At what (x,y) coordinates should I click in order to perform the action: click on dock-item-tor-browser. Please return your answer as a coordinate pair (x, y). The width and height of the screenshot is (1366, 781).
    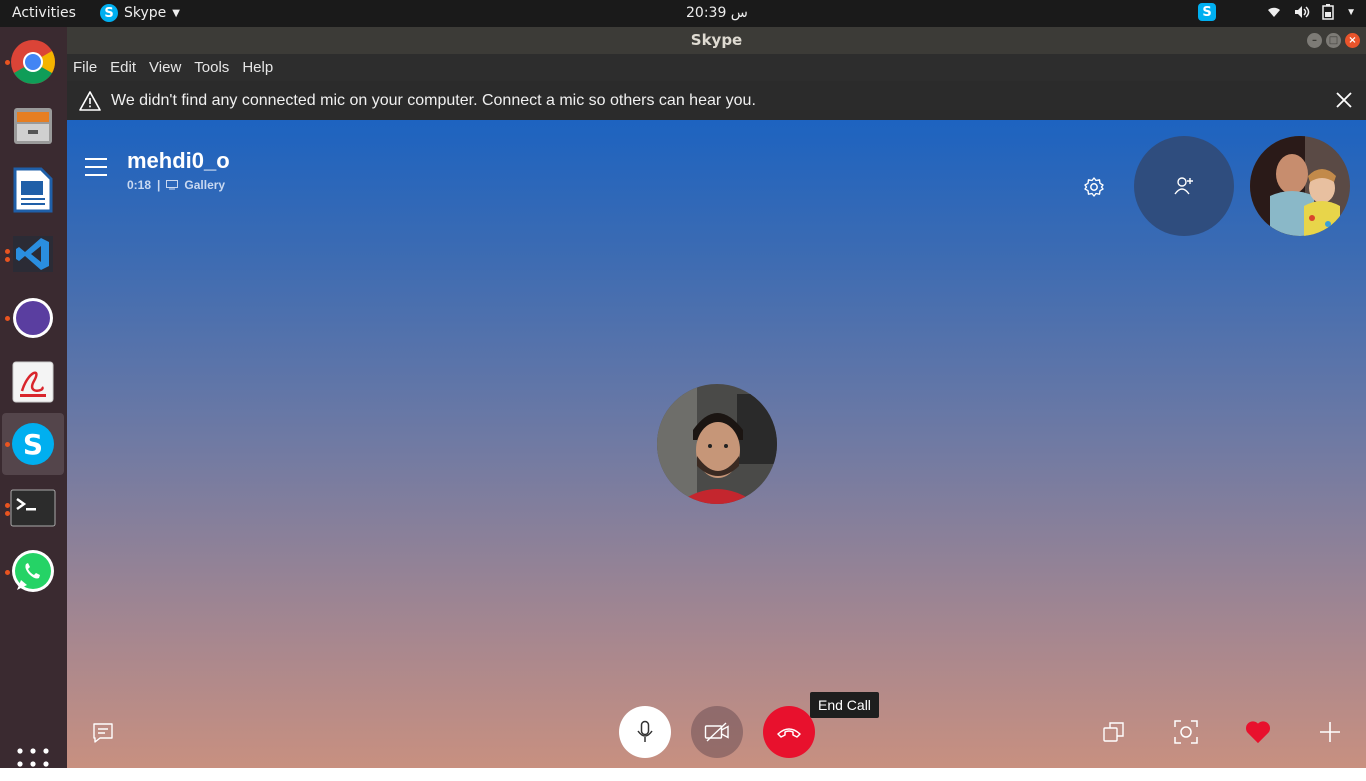
    Looking at the image, I should click on (33, 318).